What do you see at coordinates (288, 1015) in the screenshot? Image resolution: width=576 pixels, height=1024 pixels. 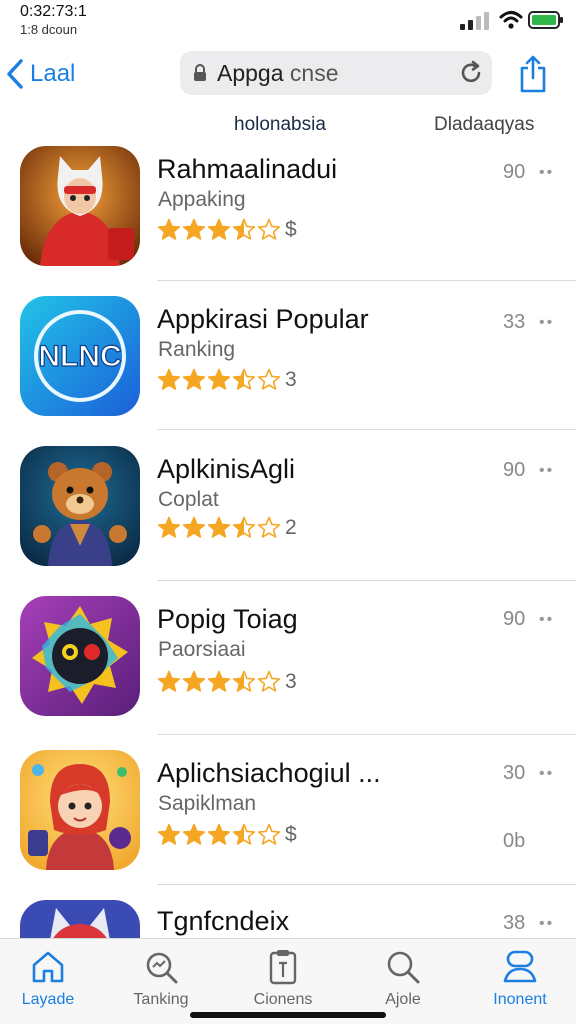 I see `home-indicator` at bounding box center [288, 1015].